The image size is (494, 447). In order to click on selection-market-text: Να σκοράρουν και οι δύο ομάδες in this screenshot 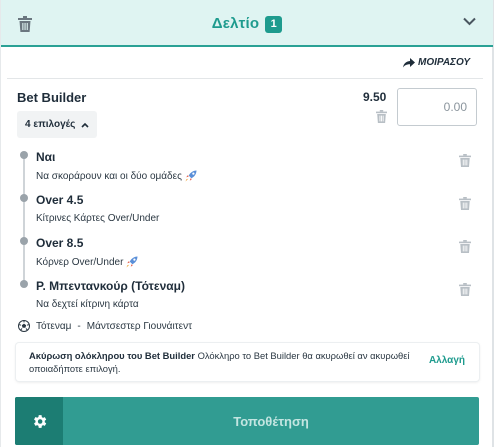, I will do `click(109, 176)`.